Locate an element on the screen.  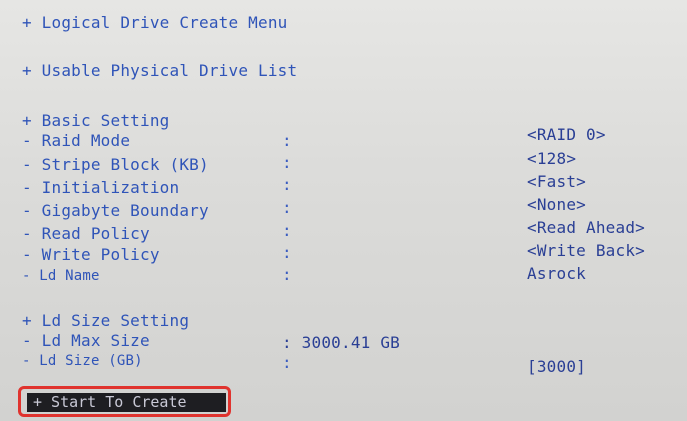
raid-mode-value: <RAID 0> is located at coordinates (566, 135).